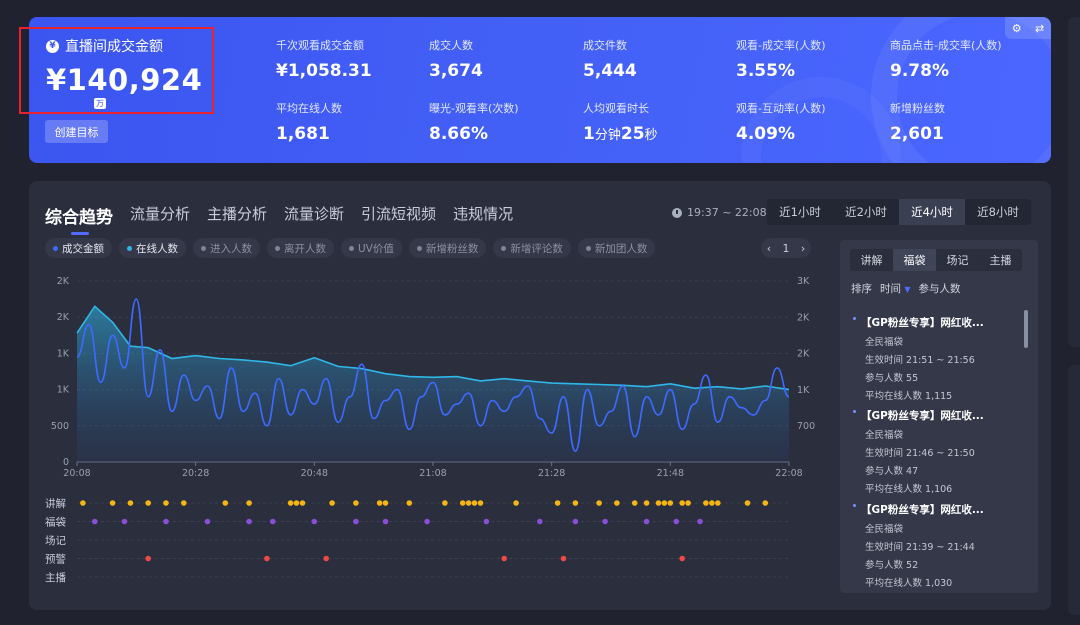 The width and height of the screenshot is (1080, 625). I want to click on tab-traffic-diagnosis: 流量诊断, so click(314, 215).